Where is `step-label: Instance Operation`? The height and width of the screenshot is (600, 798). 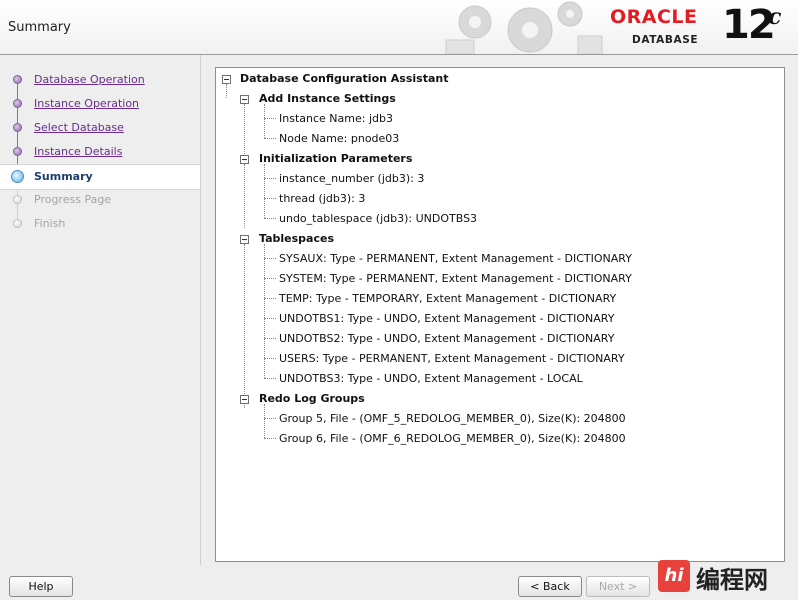
step-label: Instance Operation is located at coordinates (86, 103).